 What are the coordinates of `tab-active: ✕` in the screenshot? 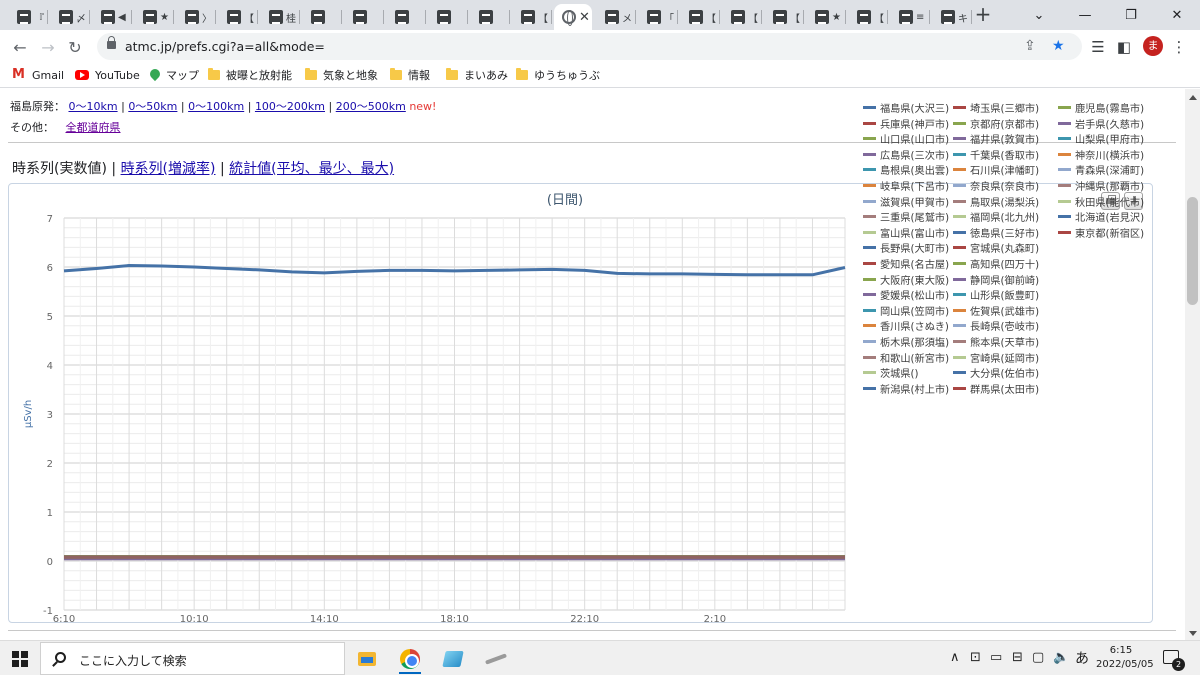 It's located at (573, 17).